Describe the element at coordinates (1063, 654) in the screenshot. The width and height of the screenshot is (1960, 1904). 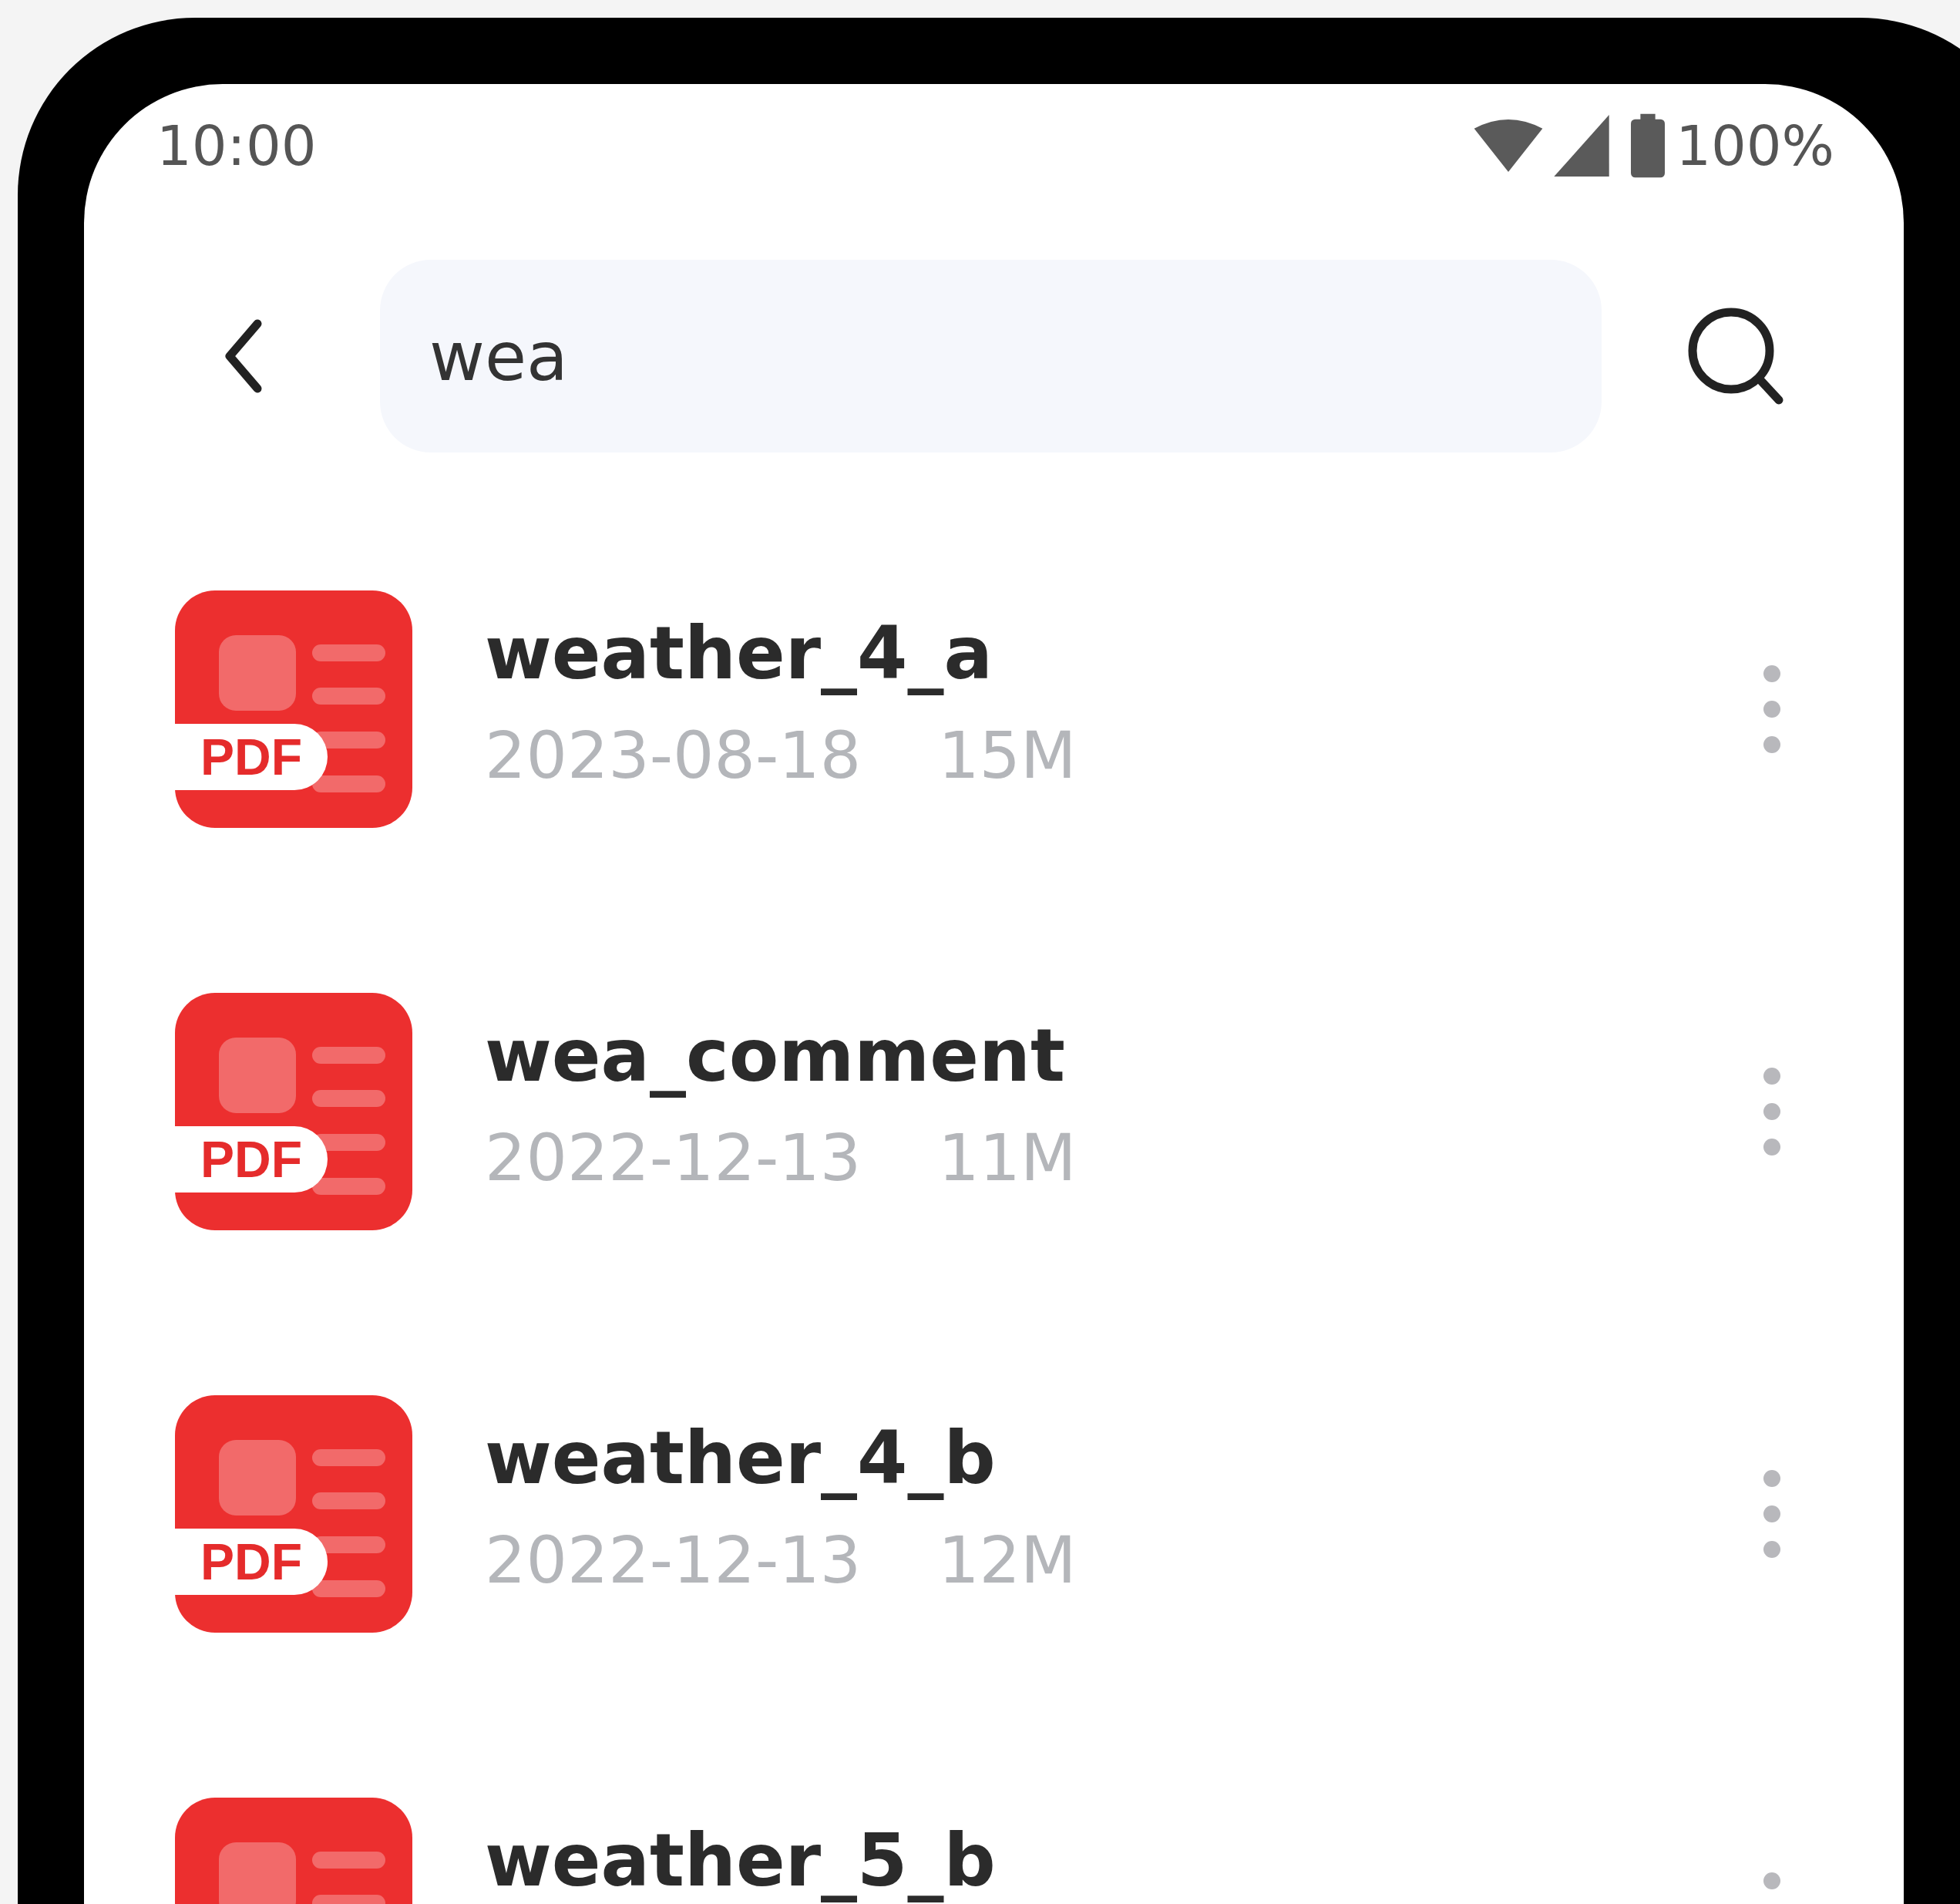
I see `file-name: weather_4_a` at that location.